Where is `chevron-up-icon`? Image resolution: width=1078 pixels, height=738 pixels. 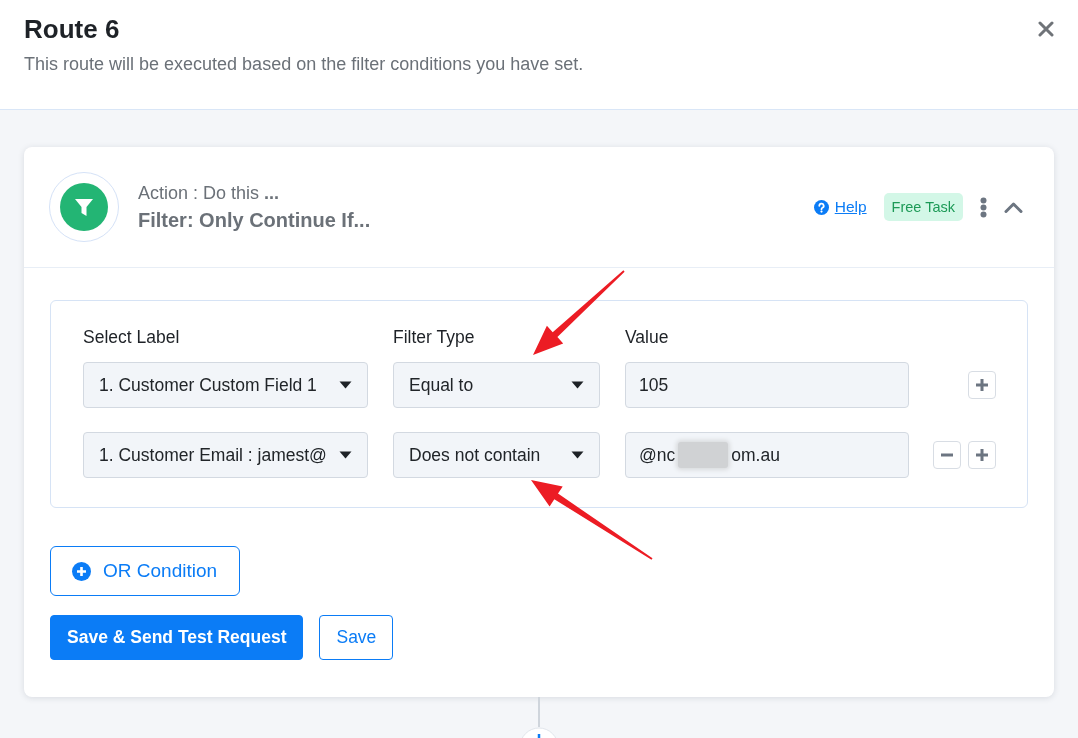 chevron-up-icon is located at coordinates (1013, 207).